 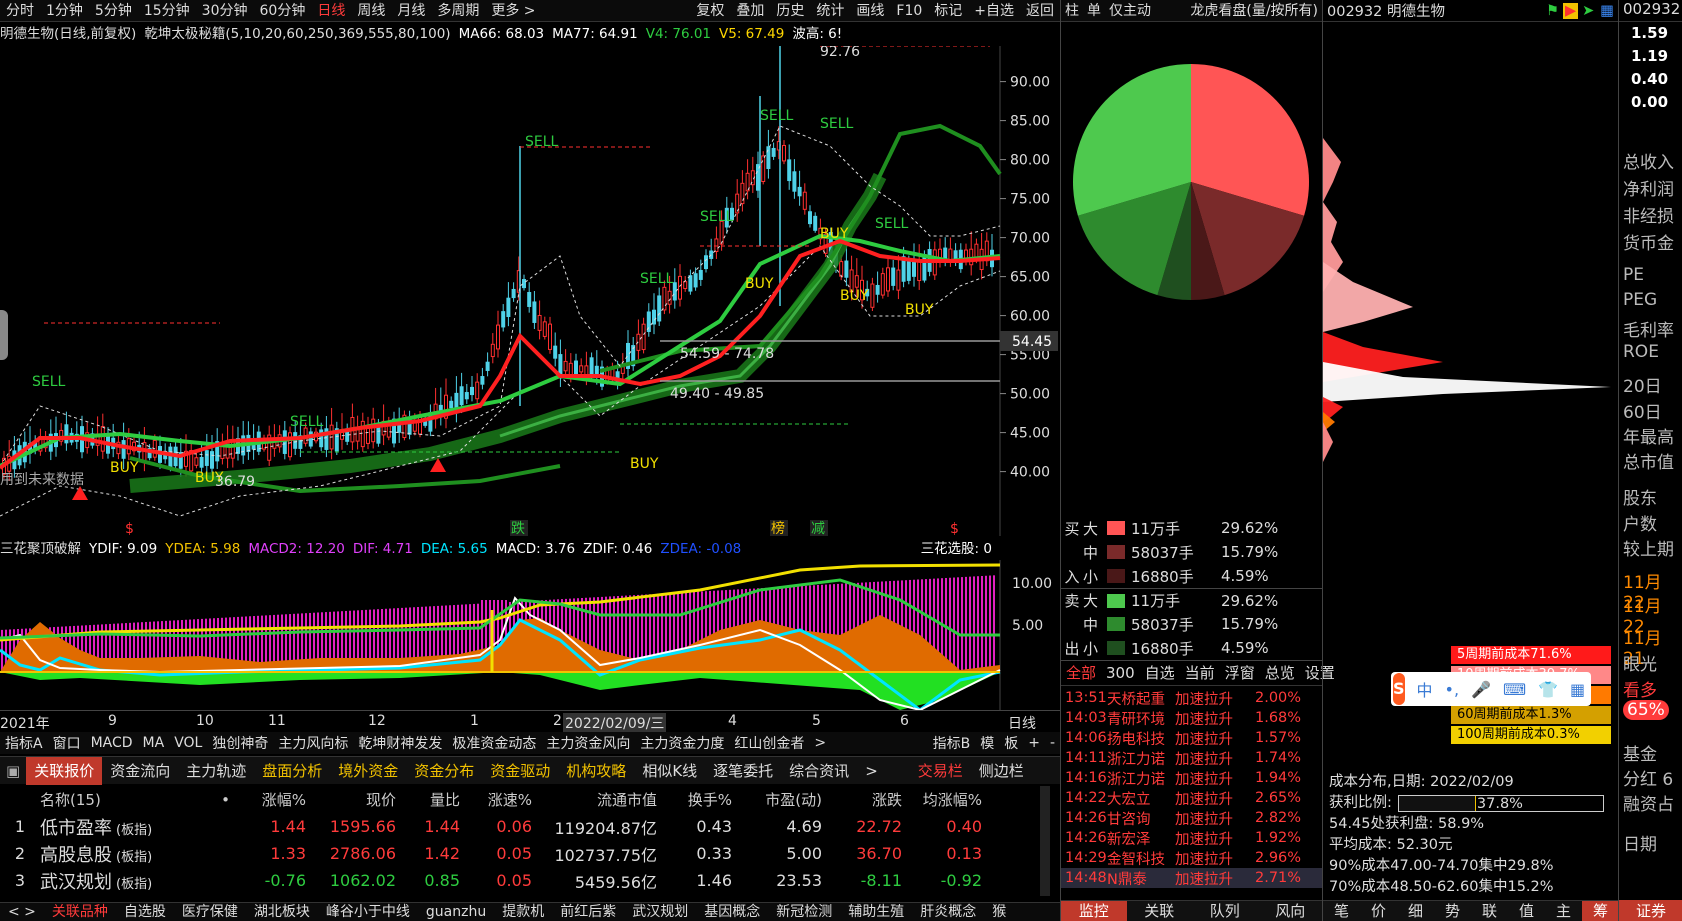 What do you see at coordinates (1120, 673) in the screenshot?
I see `monitor-tab-1: 300` at bounding box center [1120, 673].